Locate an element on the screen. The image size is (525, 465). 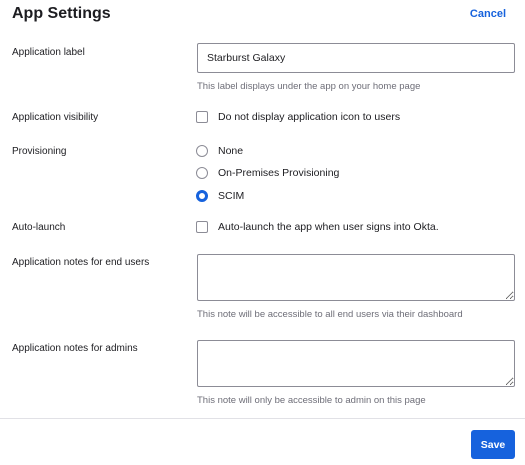
auto-launch-label: Auto-launch is located at coordinates (39, 227).